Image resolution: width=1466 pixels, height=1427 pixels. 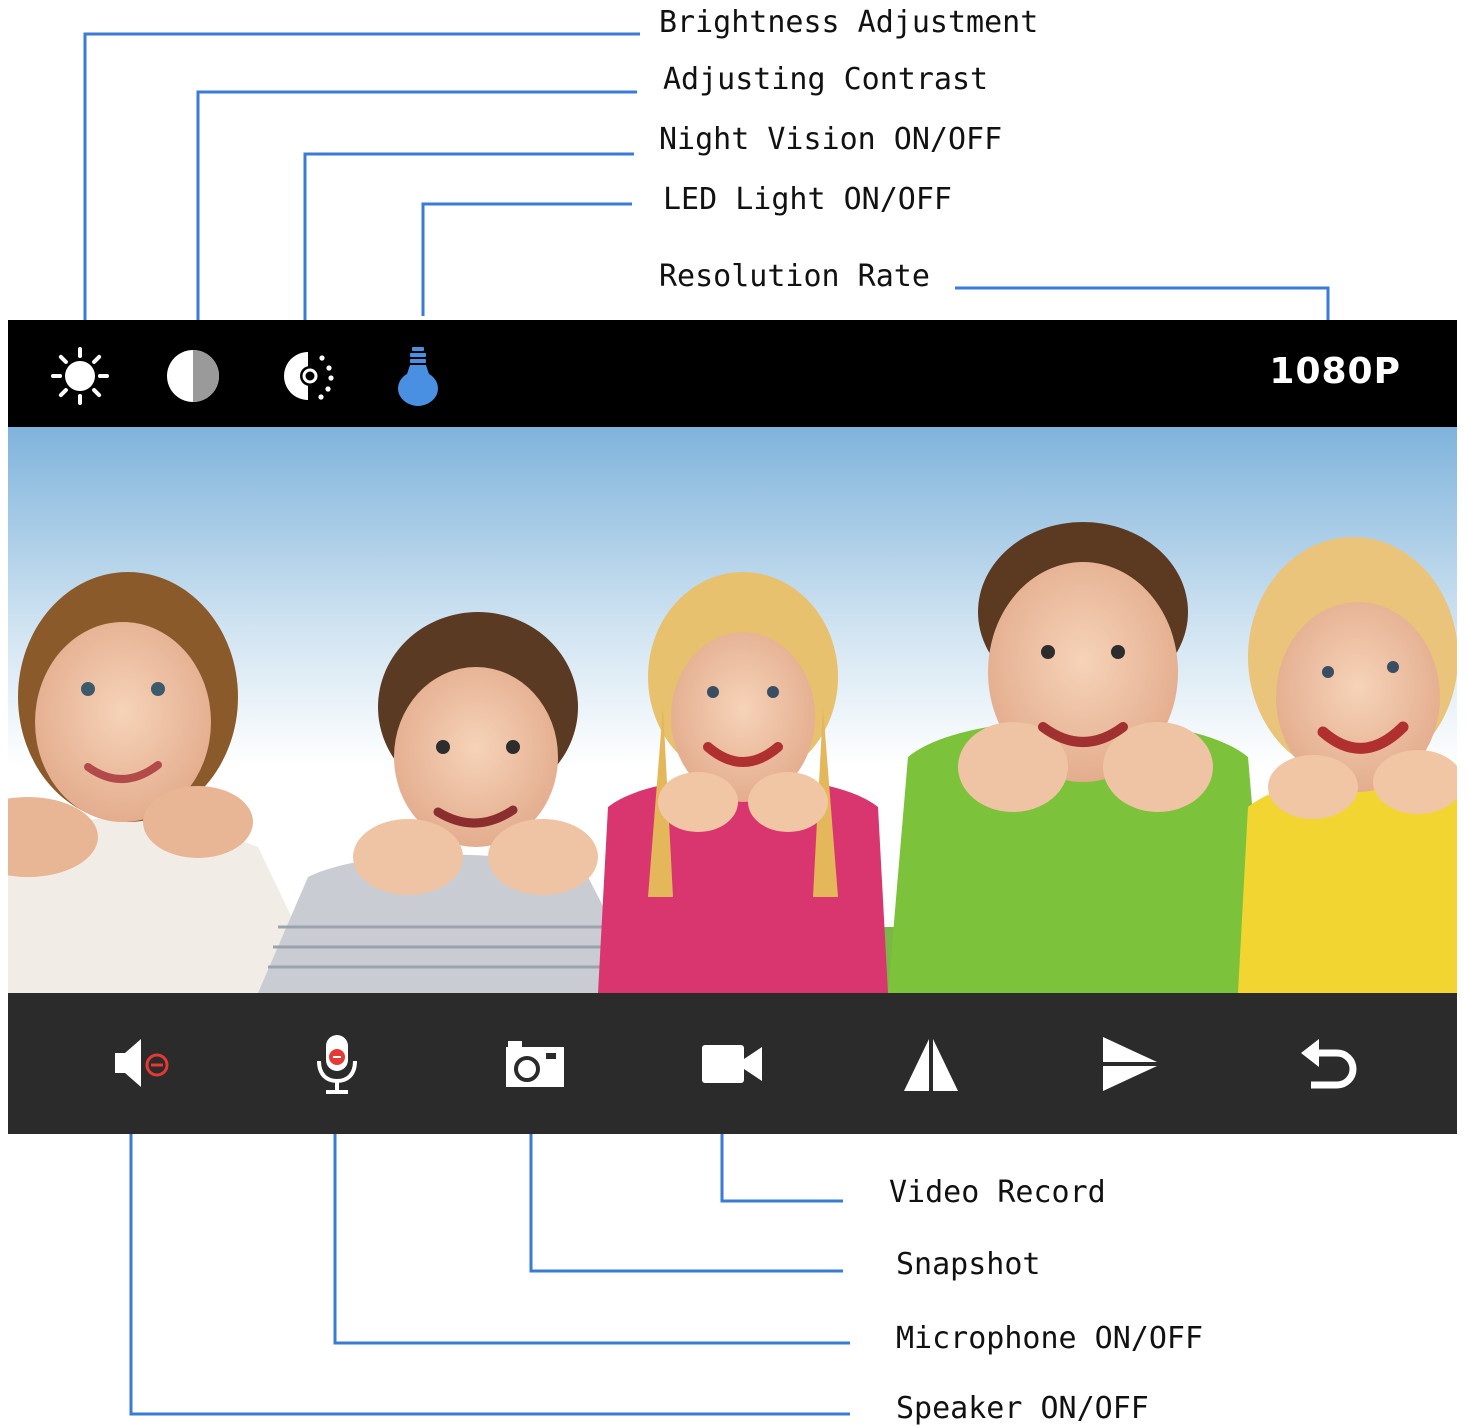 I want to click on top-toolbar: 1080P, so click(x=732, y=373).